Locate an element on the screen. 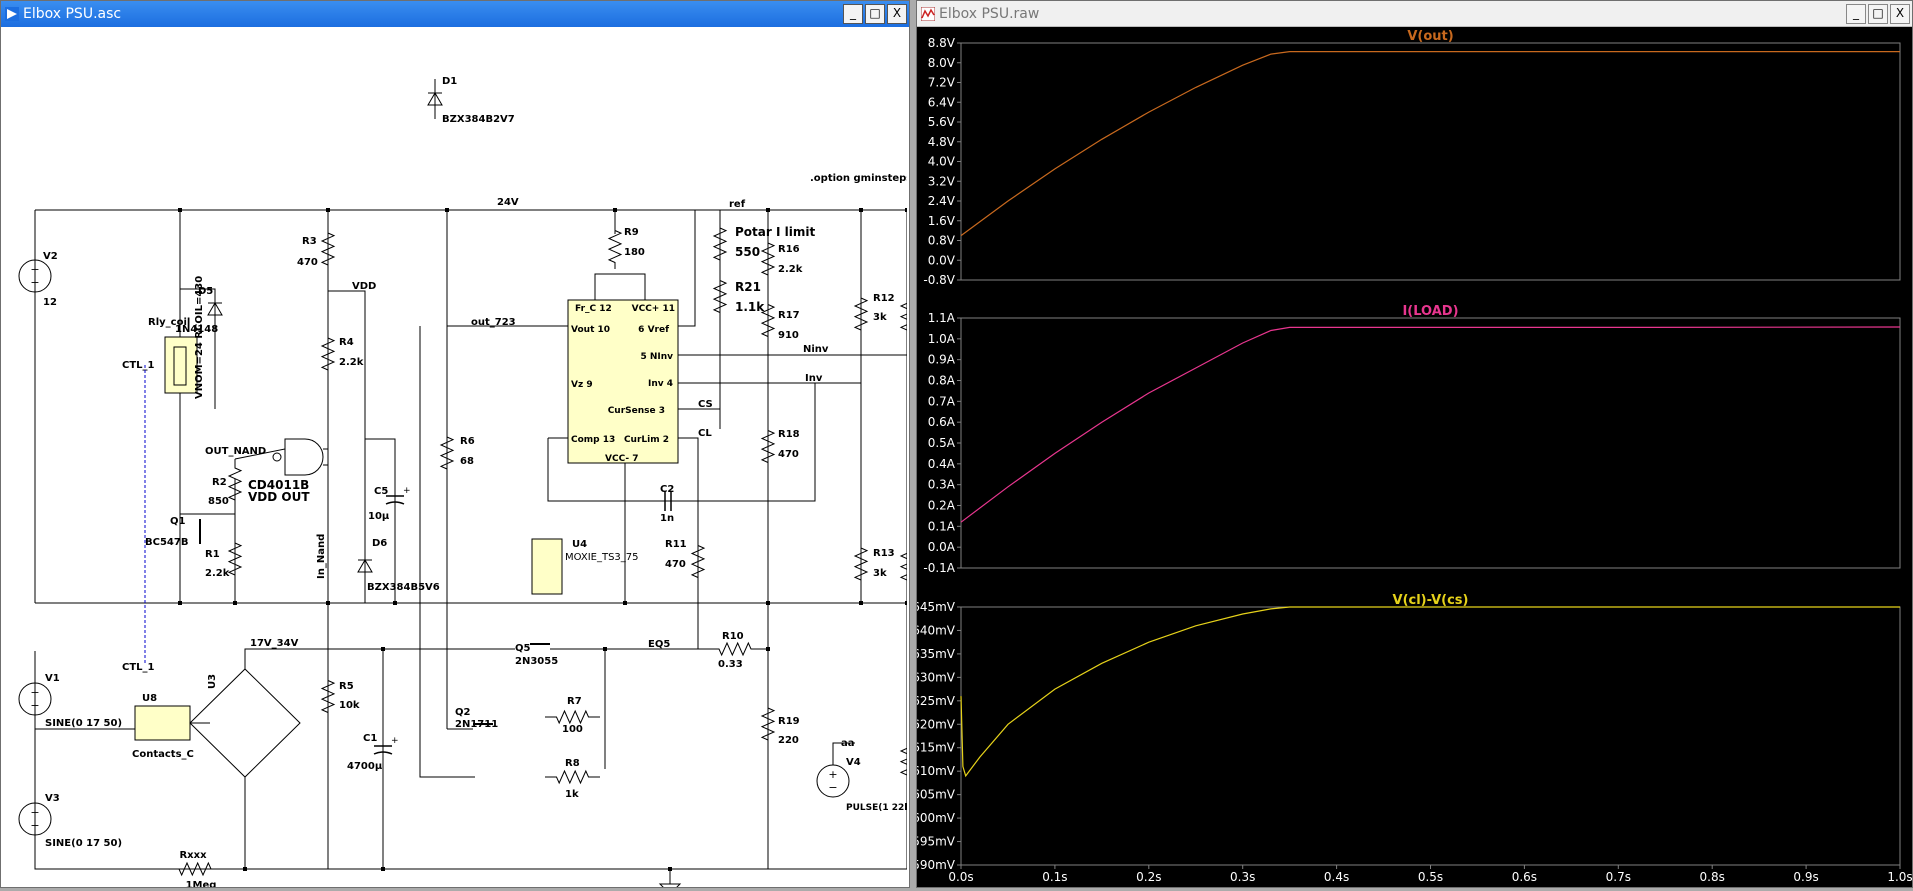 The height and width of the screenshot is (891, 1913). r8-resistor is located at coordinates (572, 777).